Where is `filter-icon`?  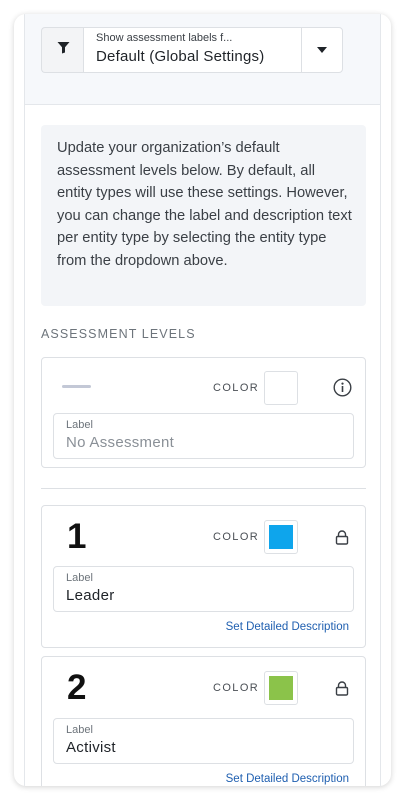 filter-icon is located at coordinates (63, 50).